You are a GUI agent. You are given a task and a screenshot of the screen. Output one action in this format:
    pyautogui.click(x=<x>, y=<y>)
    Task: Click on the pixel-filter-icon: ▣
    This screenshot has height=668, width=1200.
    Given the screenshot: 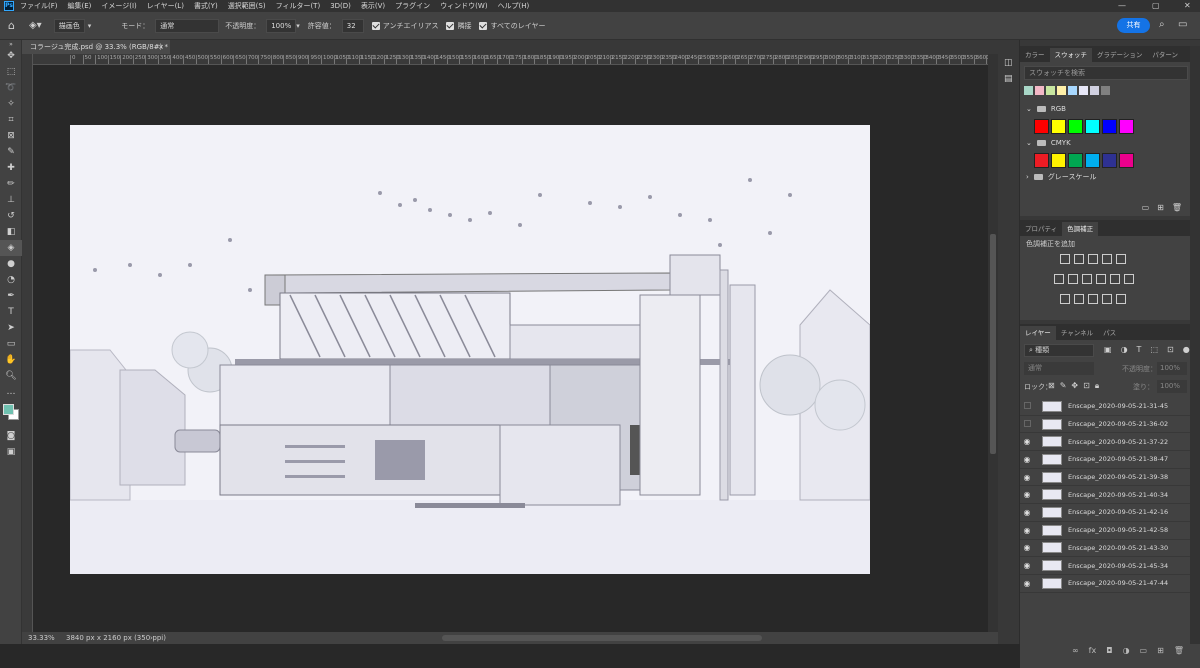 What is the action you would take?
    pyautogui.click(x=1108, y=349)
    